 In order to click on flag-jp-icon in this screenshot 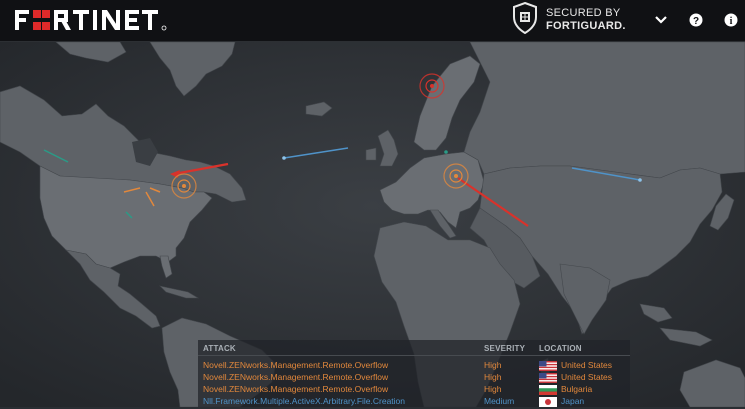, I will do `click(548, 402)`.